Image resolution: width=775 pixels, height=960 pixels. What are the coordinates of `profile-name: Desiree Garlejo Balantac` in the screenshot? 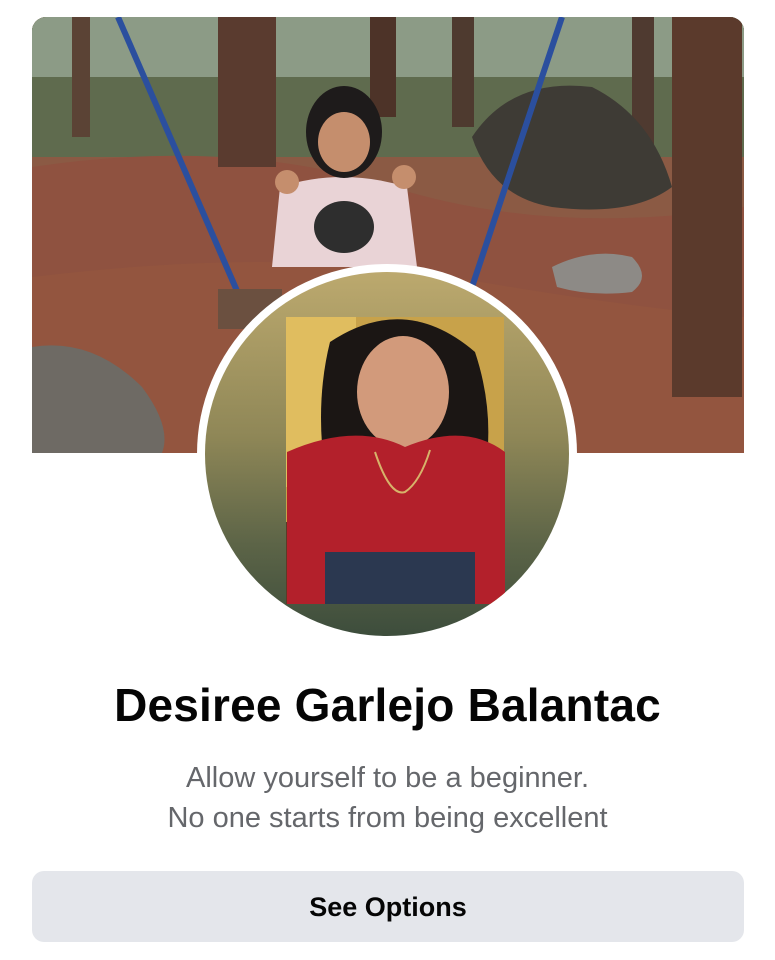 It's located at (387, 705).